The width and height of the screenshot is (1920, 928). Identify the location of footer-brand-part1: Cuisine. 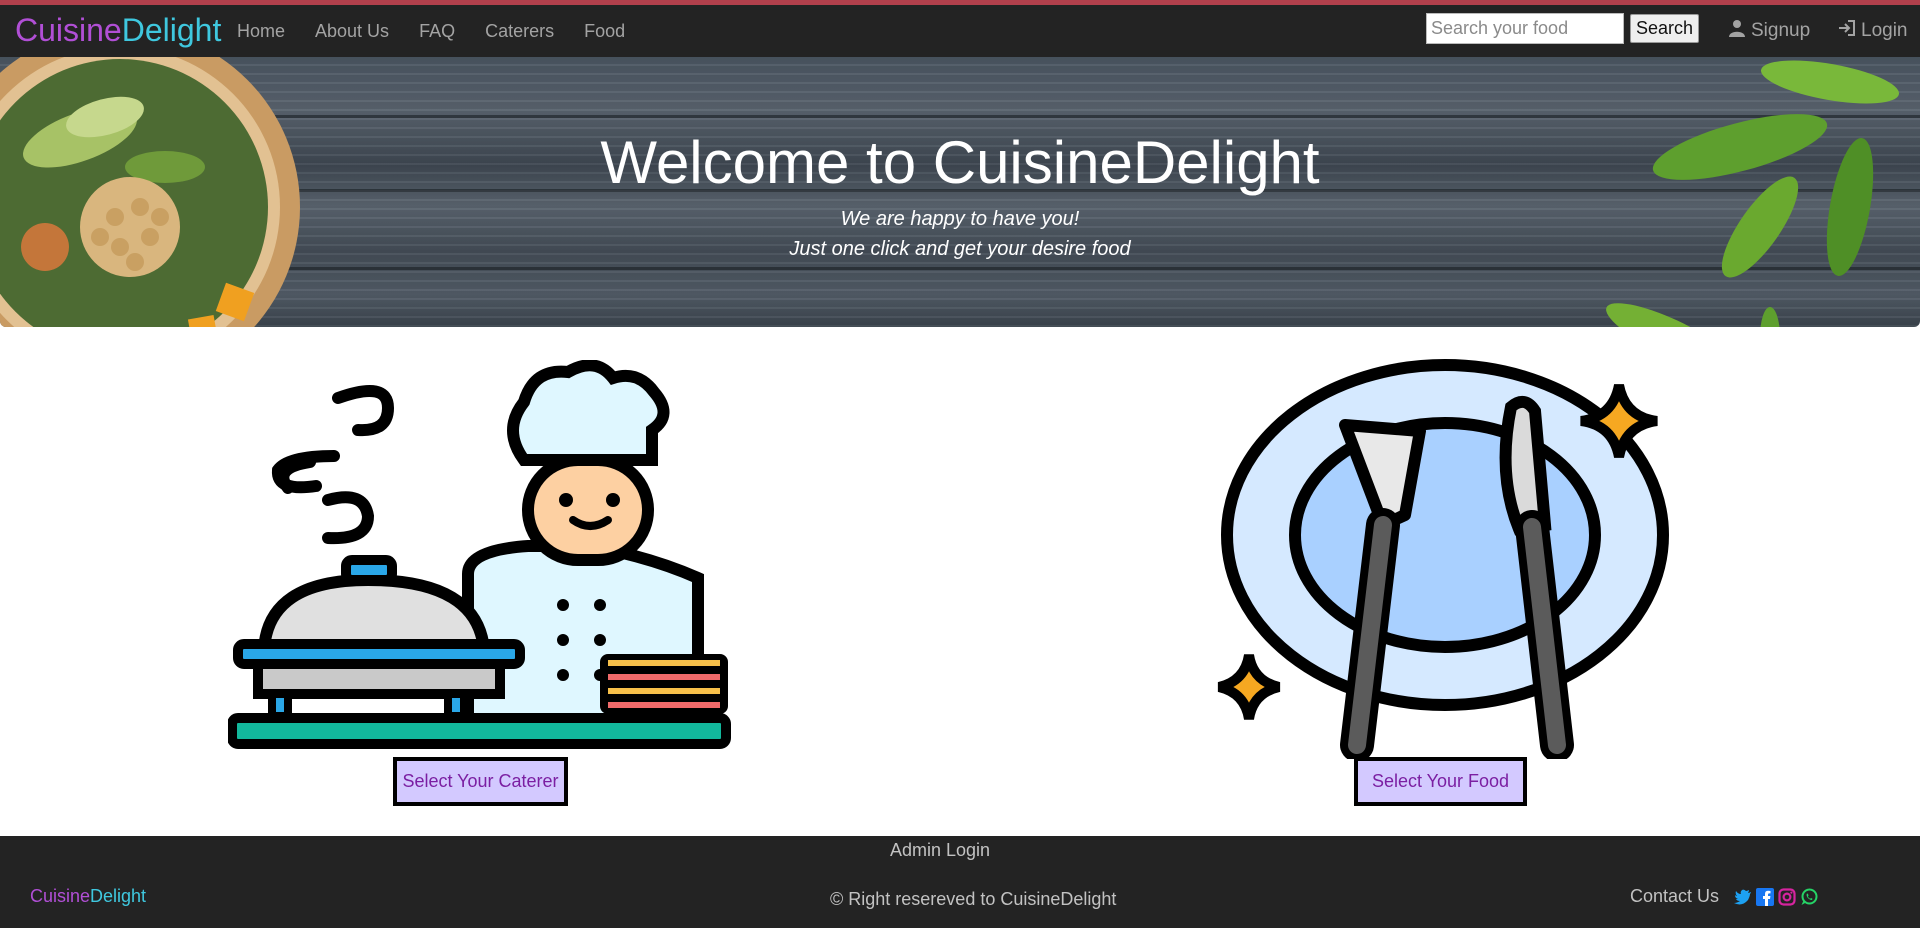
(60, 896).